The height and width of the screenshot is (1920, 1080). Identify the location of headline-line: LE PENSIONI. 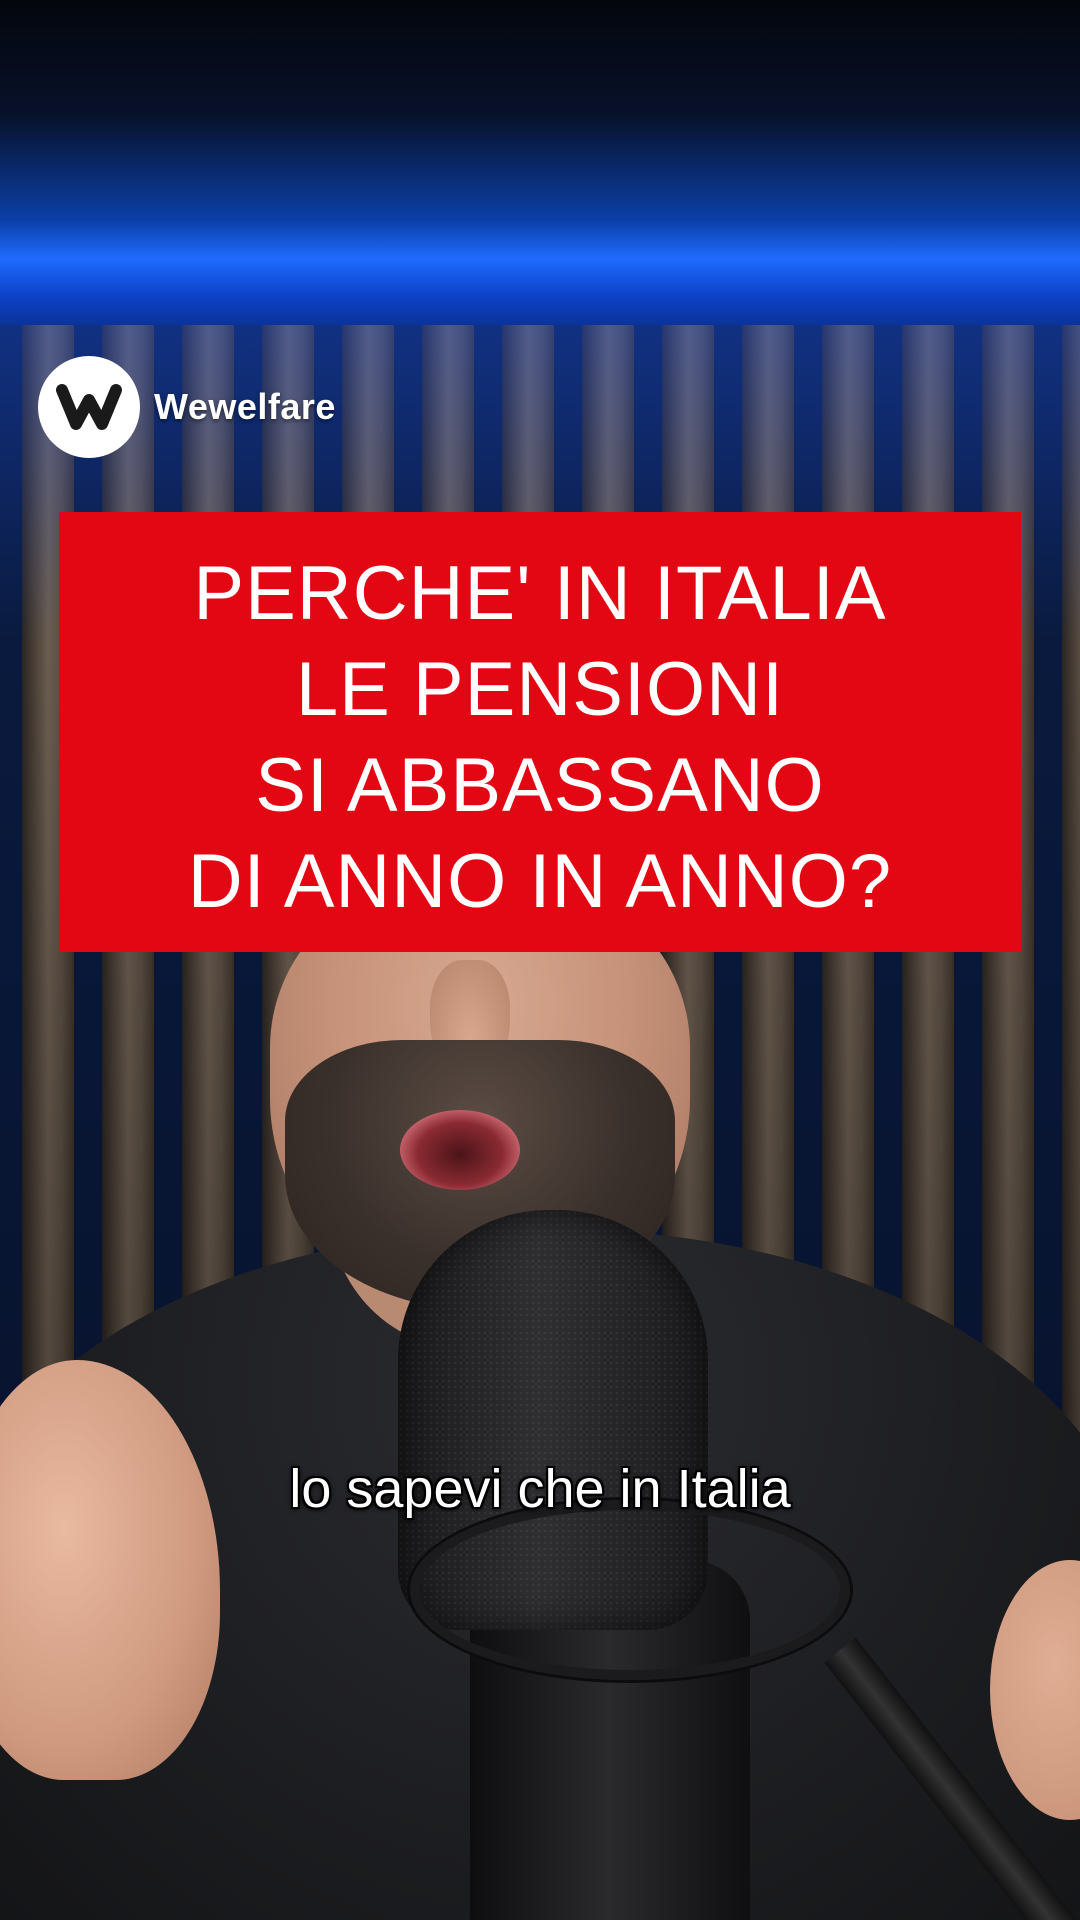
(540, 689).